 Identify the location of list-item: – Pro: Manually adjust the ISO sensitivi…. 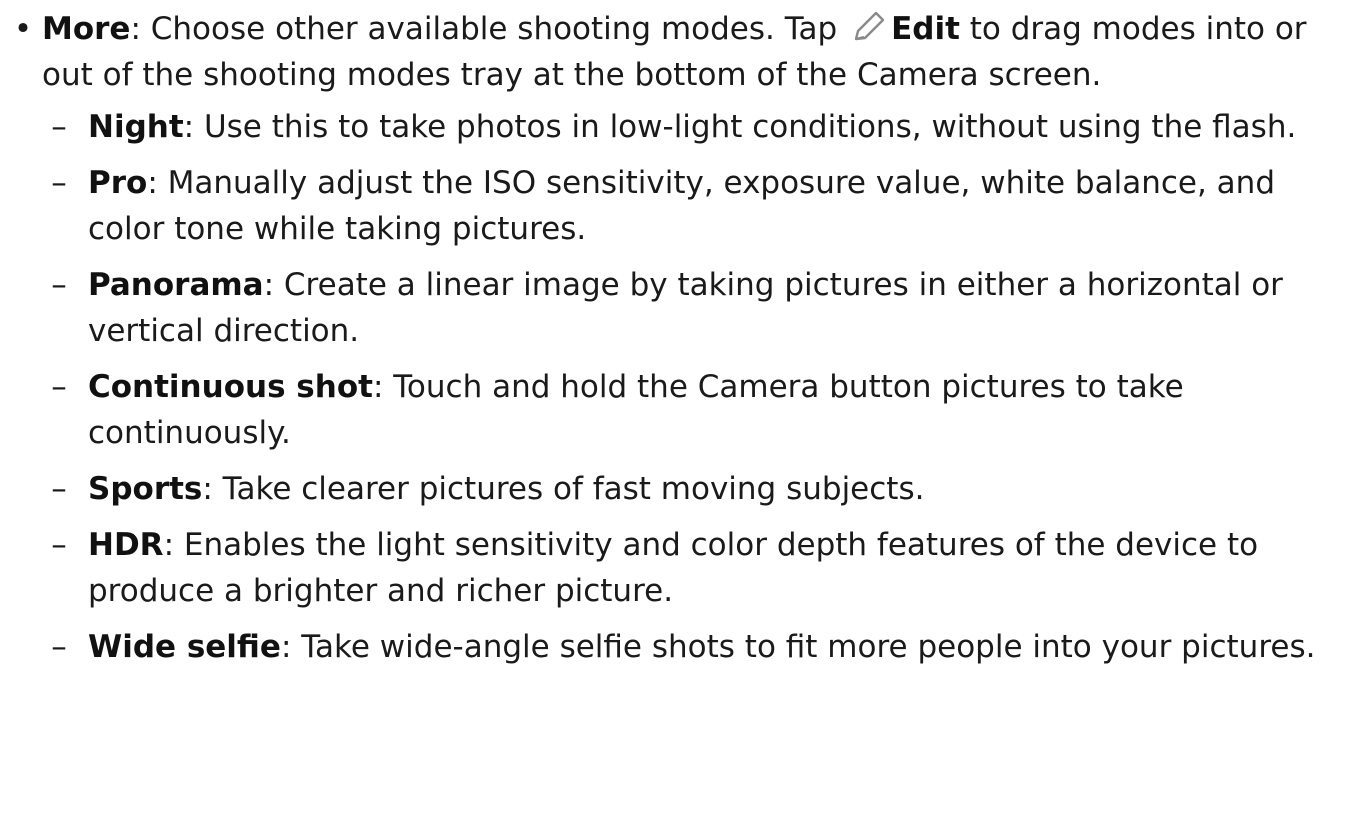
(690, 206).